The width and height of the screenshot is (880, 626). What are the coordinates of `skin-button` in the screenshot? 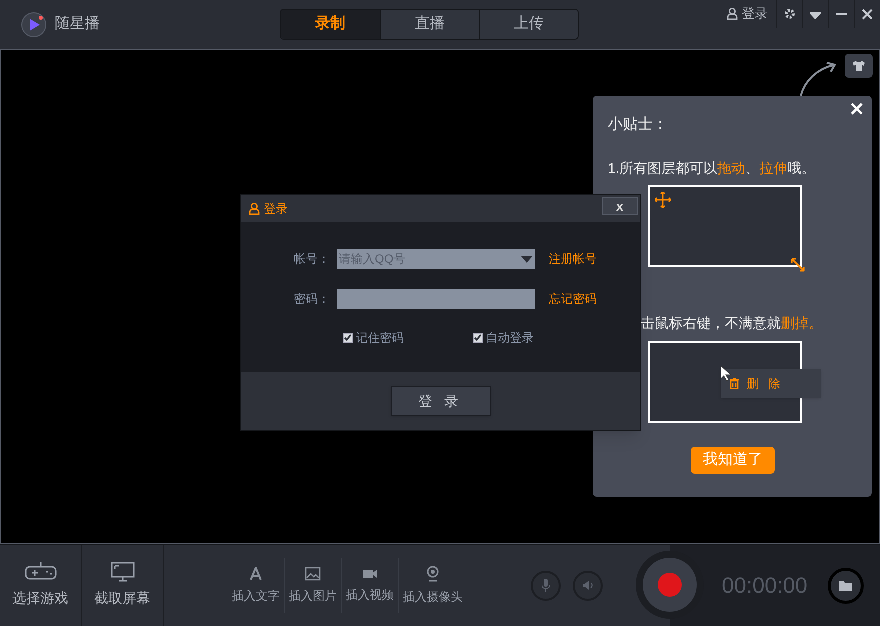 It's located at (859, 66).